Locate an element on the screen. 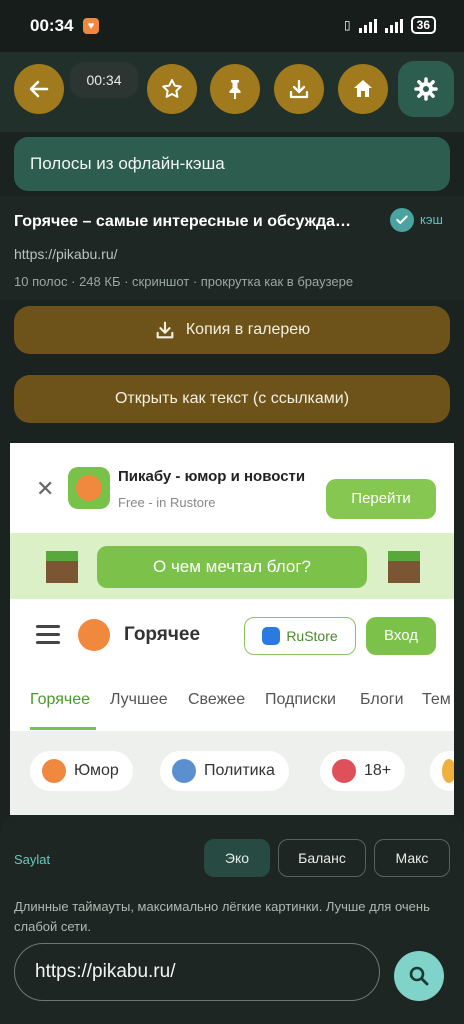 The image size is (464, 1024). back-arrow-icon is located at coordinates (39, 89).